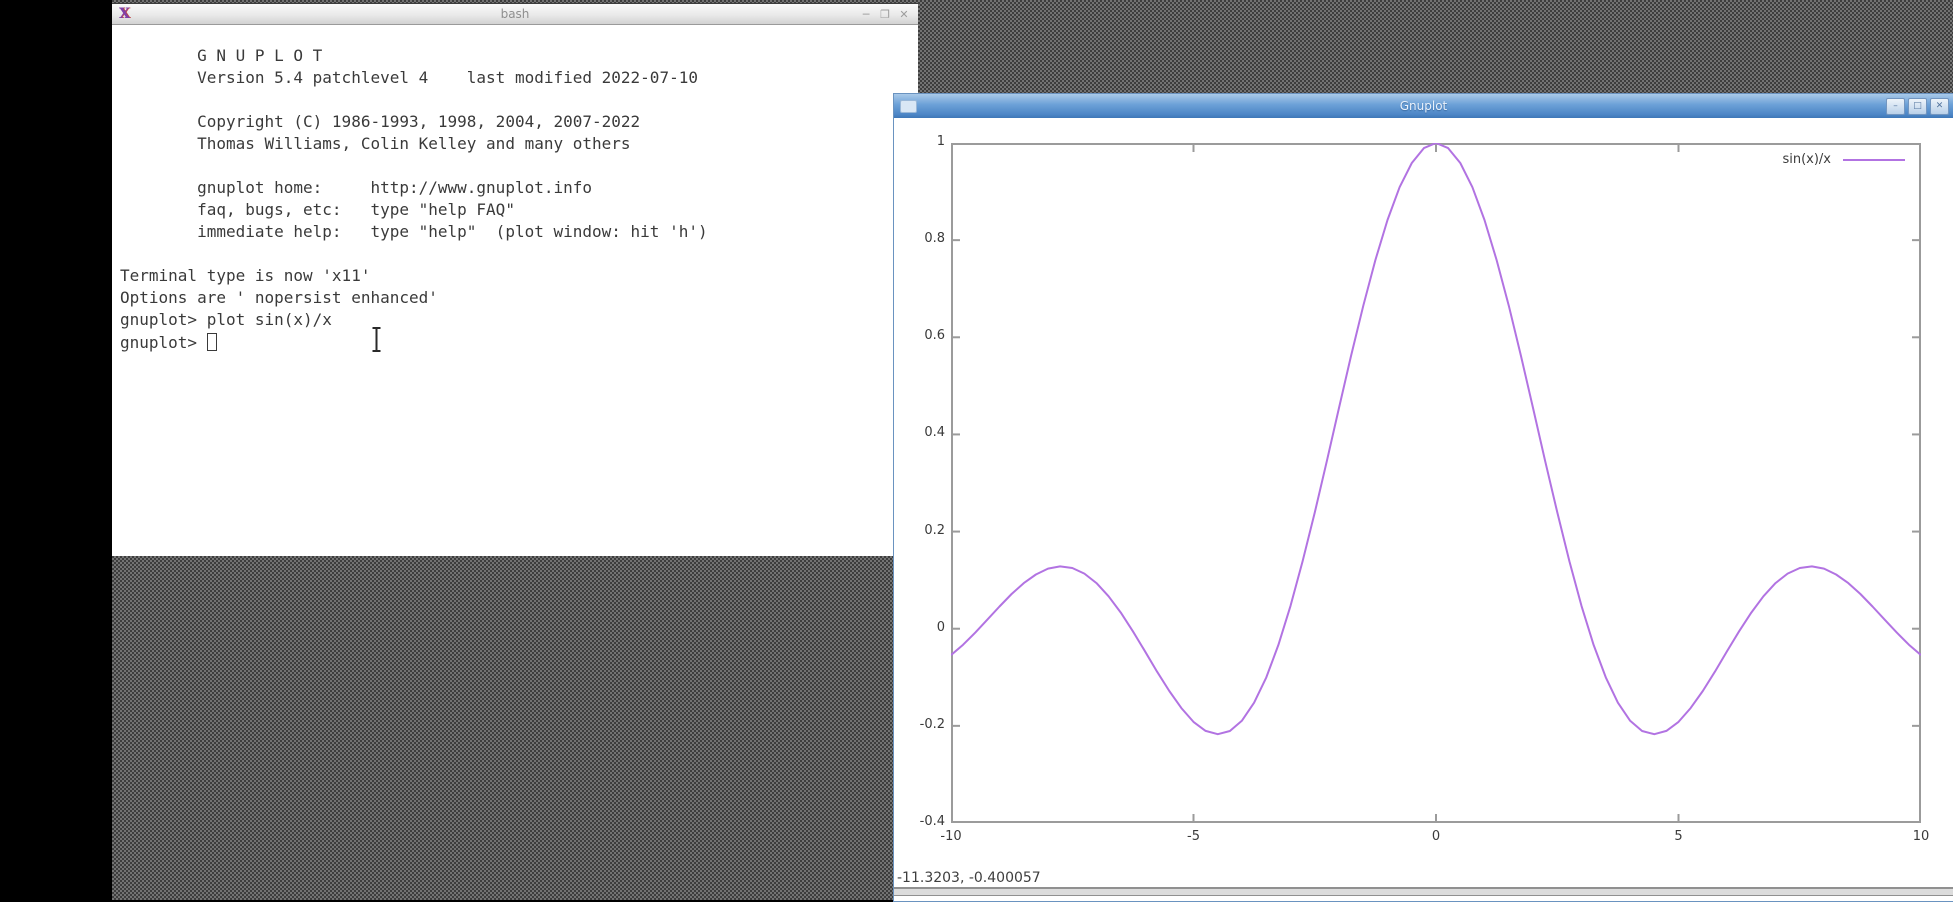 Image resolution: width=1953 pixels, height=902 pixels. I want to click on plot-legend: sin(x)/x, so click(1843, 159).